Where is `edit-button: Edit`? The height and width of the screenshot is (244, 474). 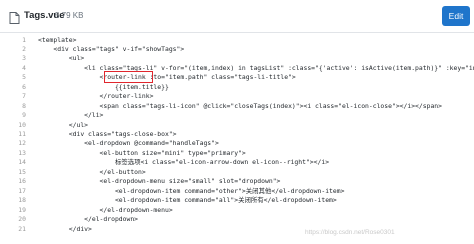
edit-button: Edit is located at coordinates (456, 16).